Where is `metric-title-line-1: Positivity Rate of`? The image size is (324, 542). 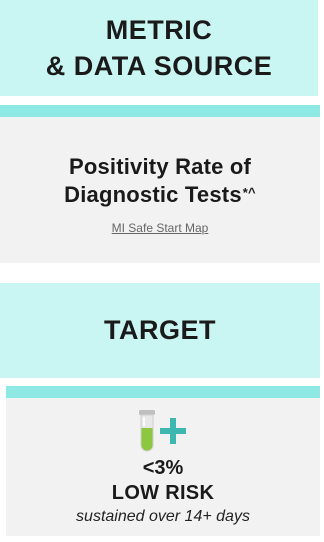 metric-title-line-1: Positivity Rate of is located at coordinates (160, 166).